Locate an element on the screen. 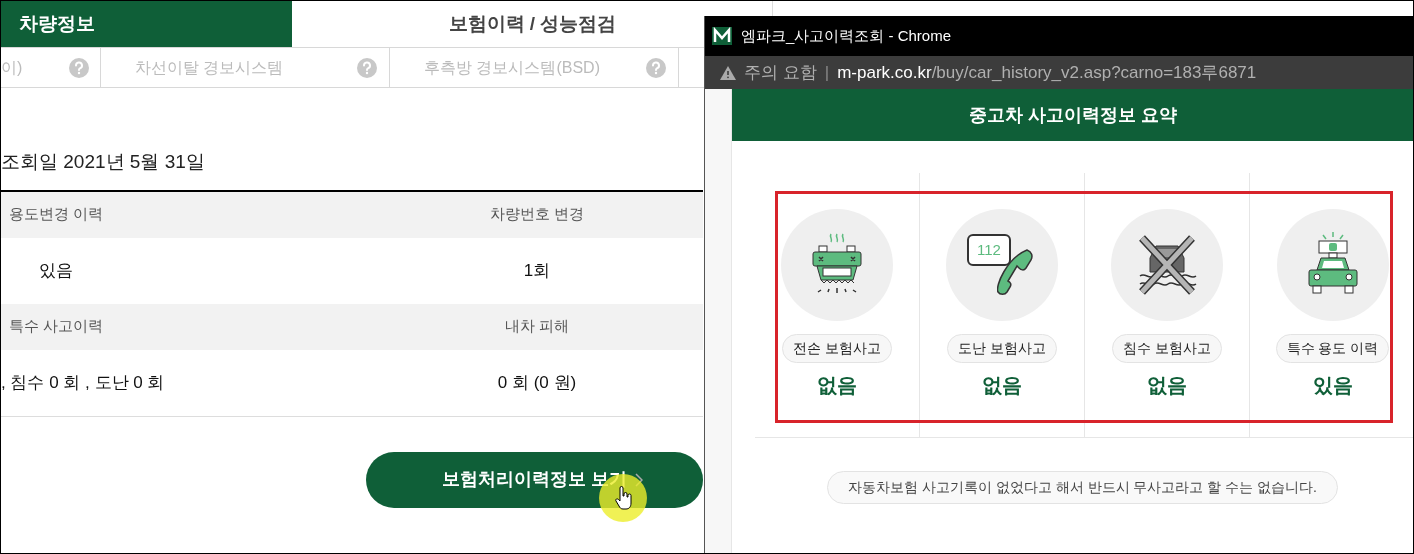 The width and height of the screenshot is (1414, 554). tab: 차량정보 is located at coordinates (146, 24).